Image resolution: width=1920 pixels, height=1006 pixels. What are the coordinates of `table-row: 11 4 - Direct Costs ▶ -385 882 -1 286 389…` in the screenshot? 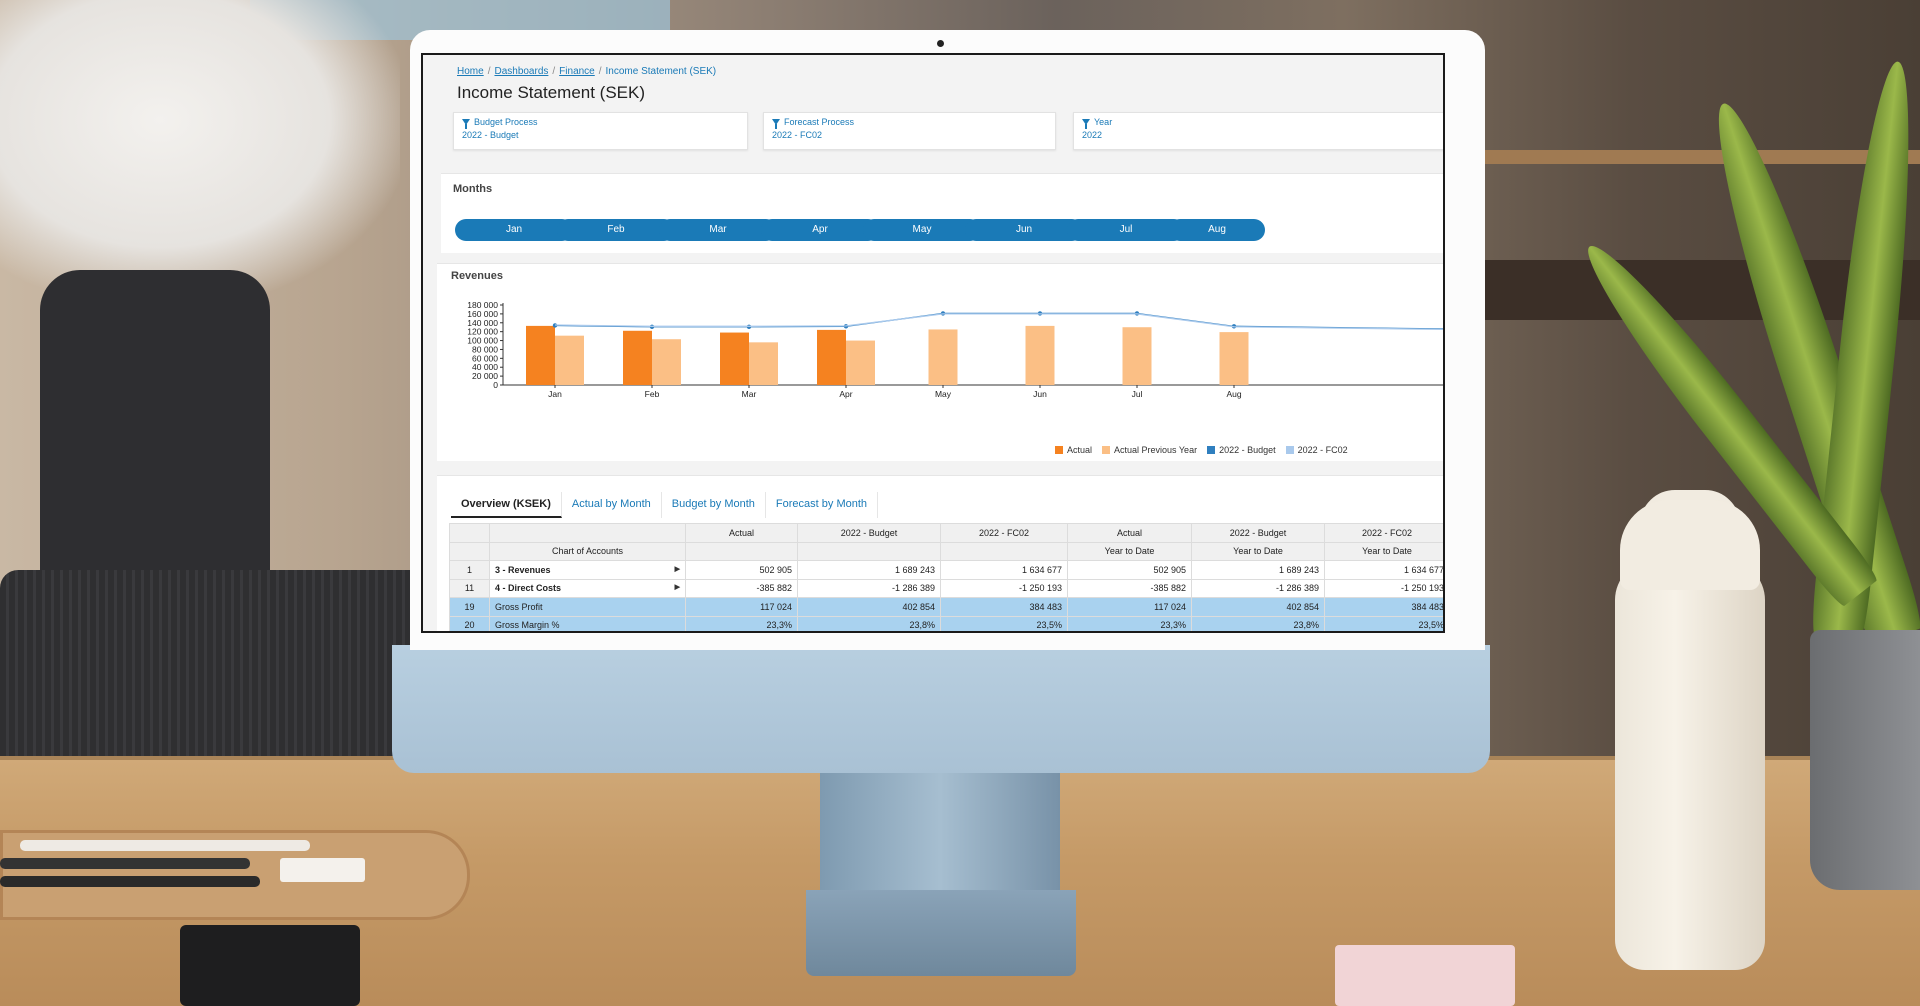 It's located at (946, 588).